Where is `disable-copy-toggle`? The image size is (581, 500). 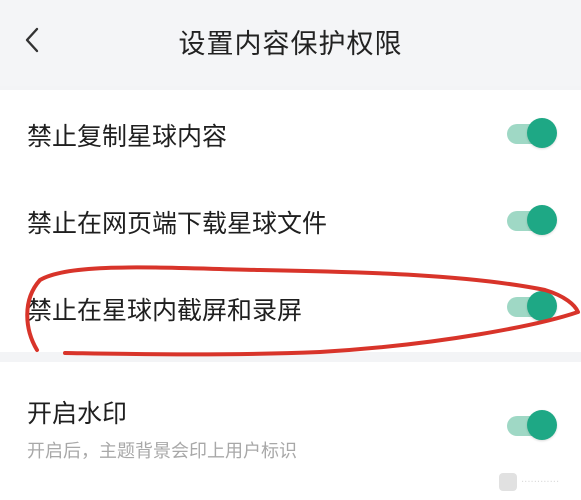 disable-copy-toggle is located at coordinates (532, 133).